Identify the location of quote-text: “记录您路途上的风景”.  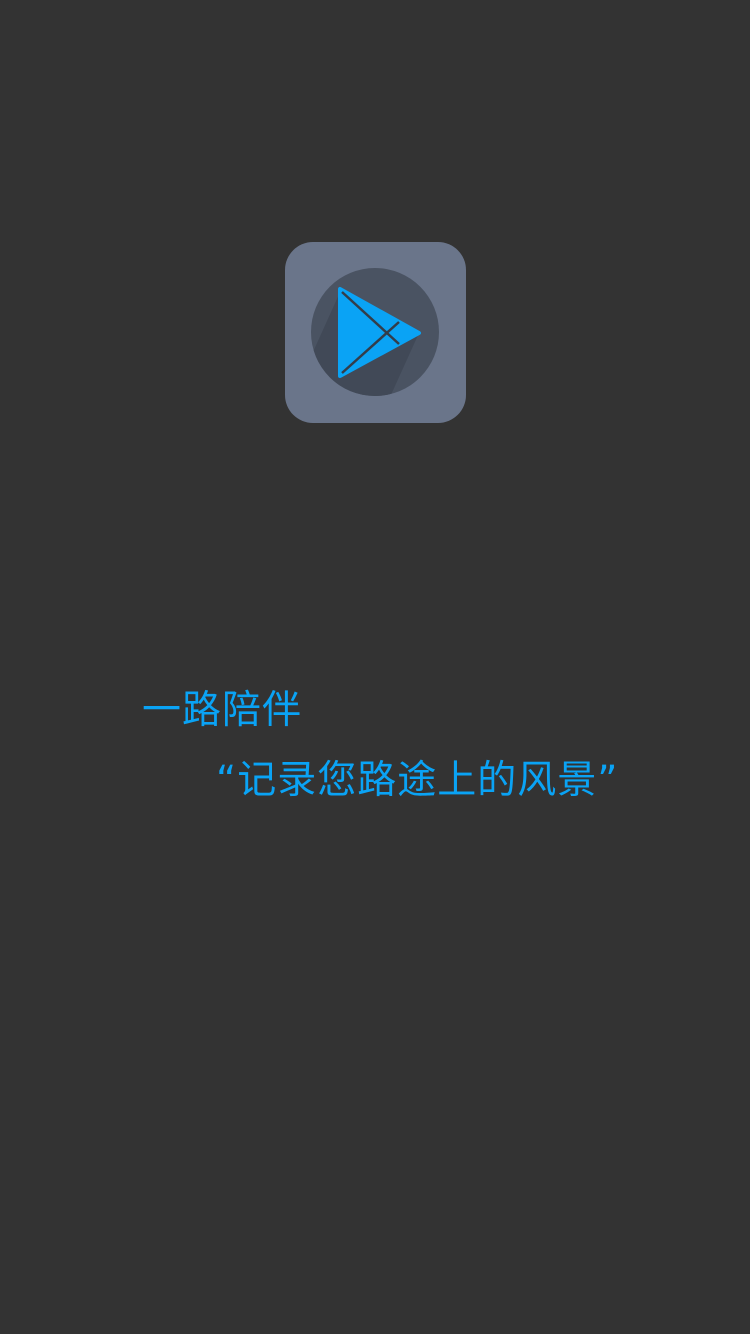
(417, 780).